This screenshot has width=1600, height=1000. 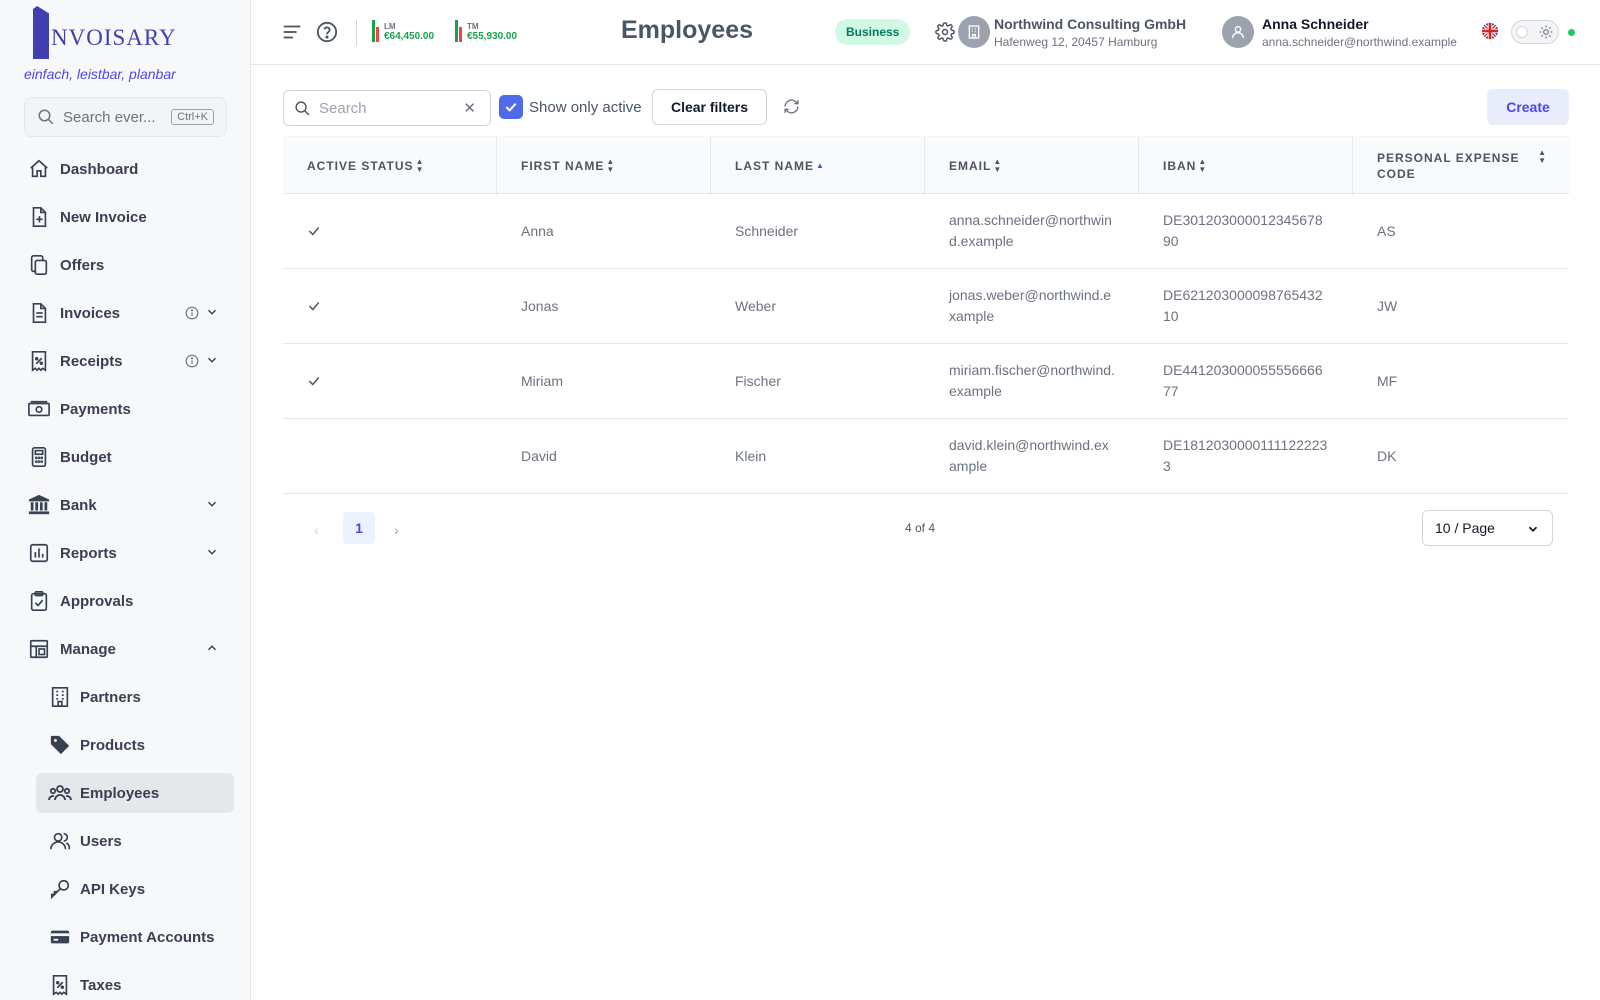 I want to click on chevron-up-icon, so click(x=212, y=650).